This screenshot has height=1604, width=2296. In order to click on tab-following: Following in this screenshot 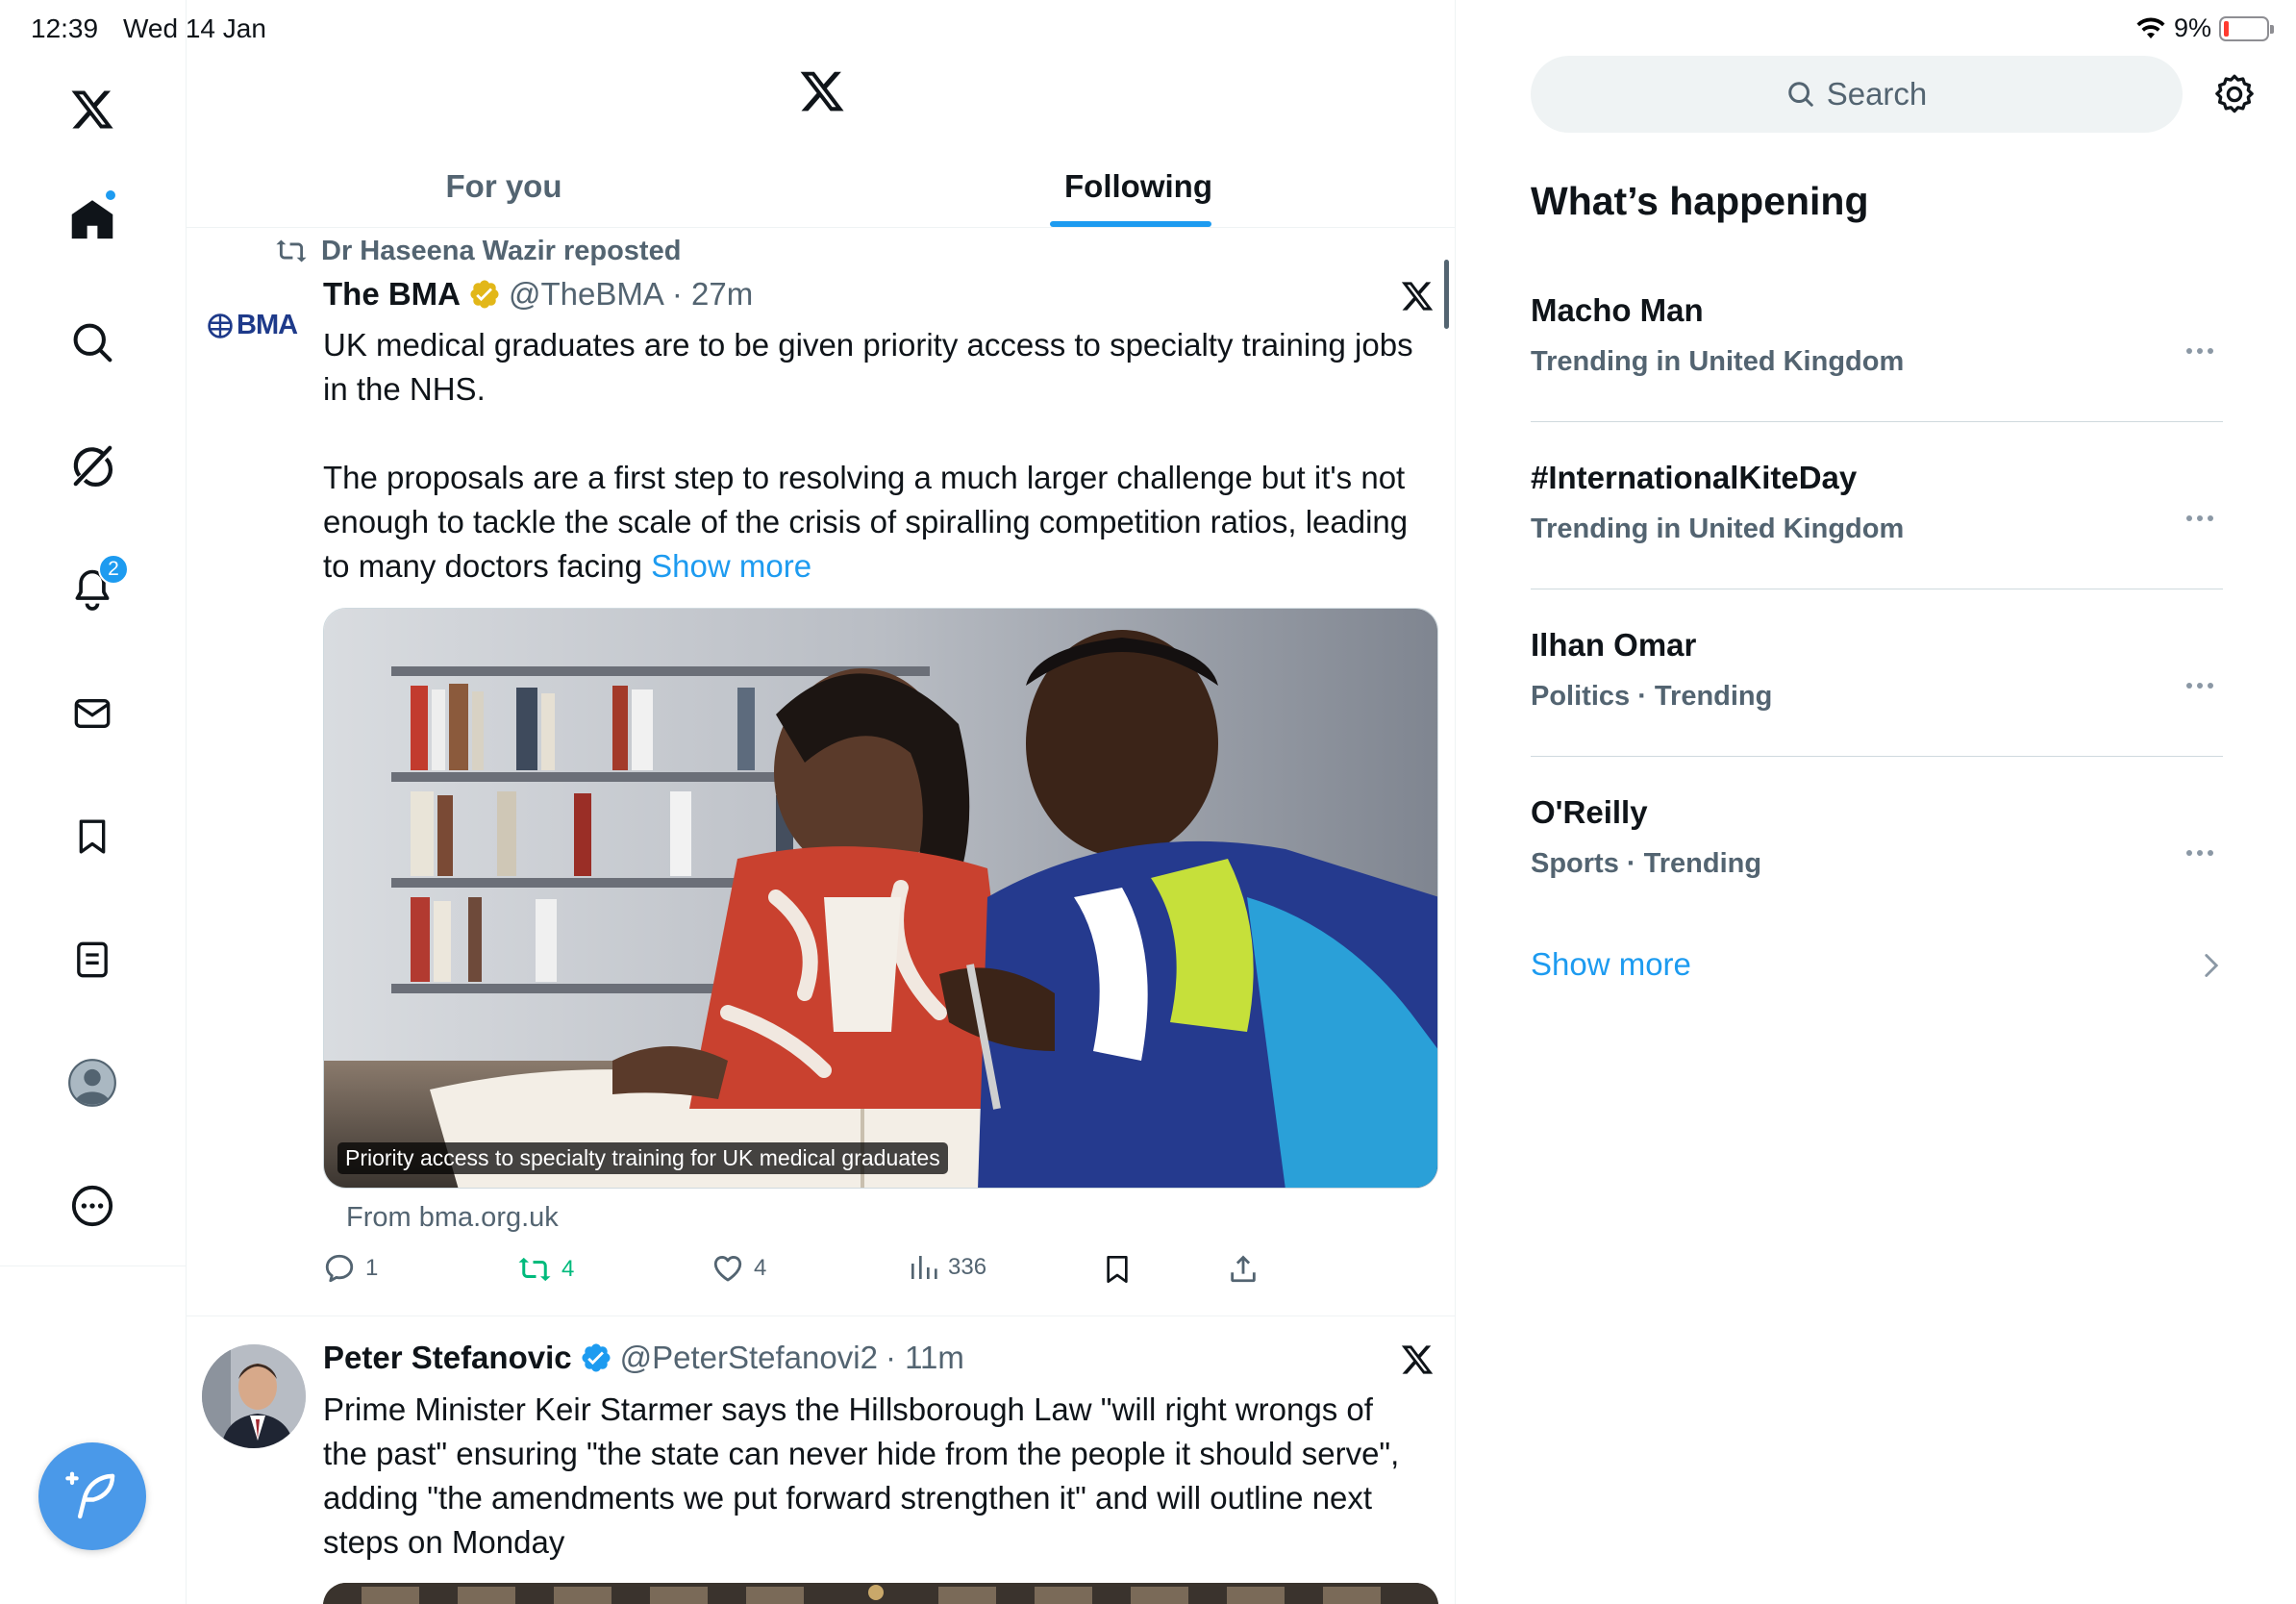, I will do `click(1138, 186)`.